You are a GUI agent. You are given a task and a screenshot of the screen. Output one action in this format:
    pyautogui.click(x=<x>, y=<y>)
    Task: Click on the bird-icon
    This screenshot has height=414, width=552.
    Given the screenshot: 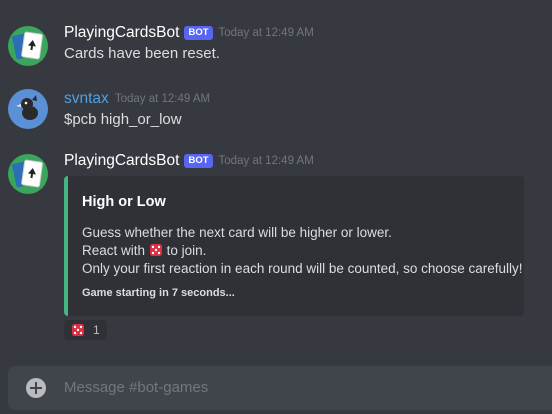 What is the action you would take?
    pyautogui.click(x=27, y=107)
    